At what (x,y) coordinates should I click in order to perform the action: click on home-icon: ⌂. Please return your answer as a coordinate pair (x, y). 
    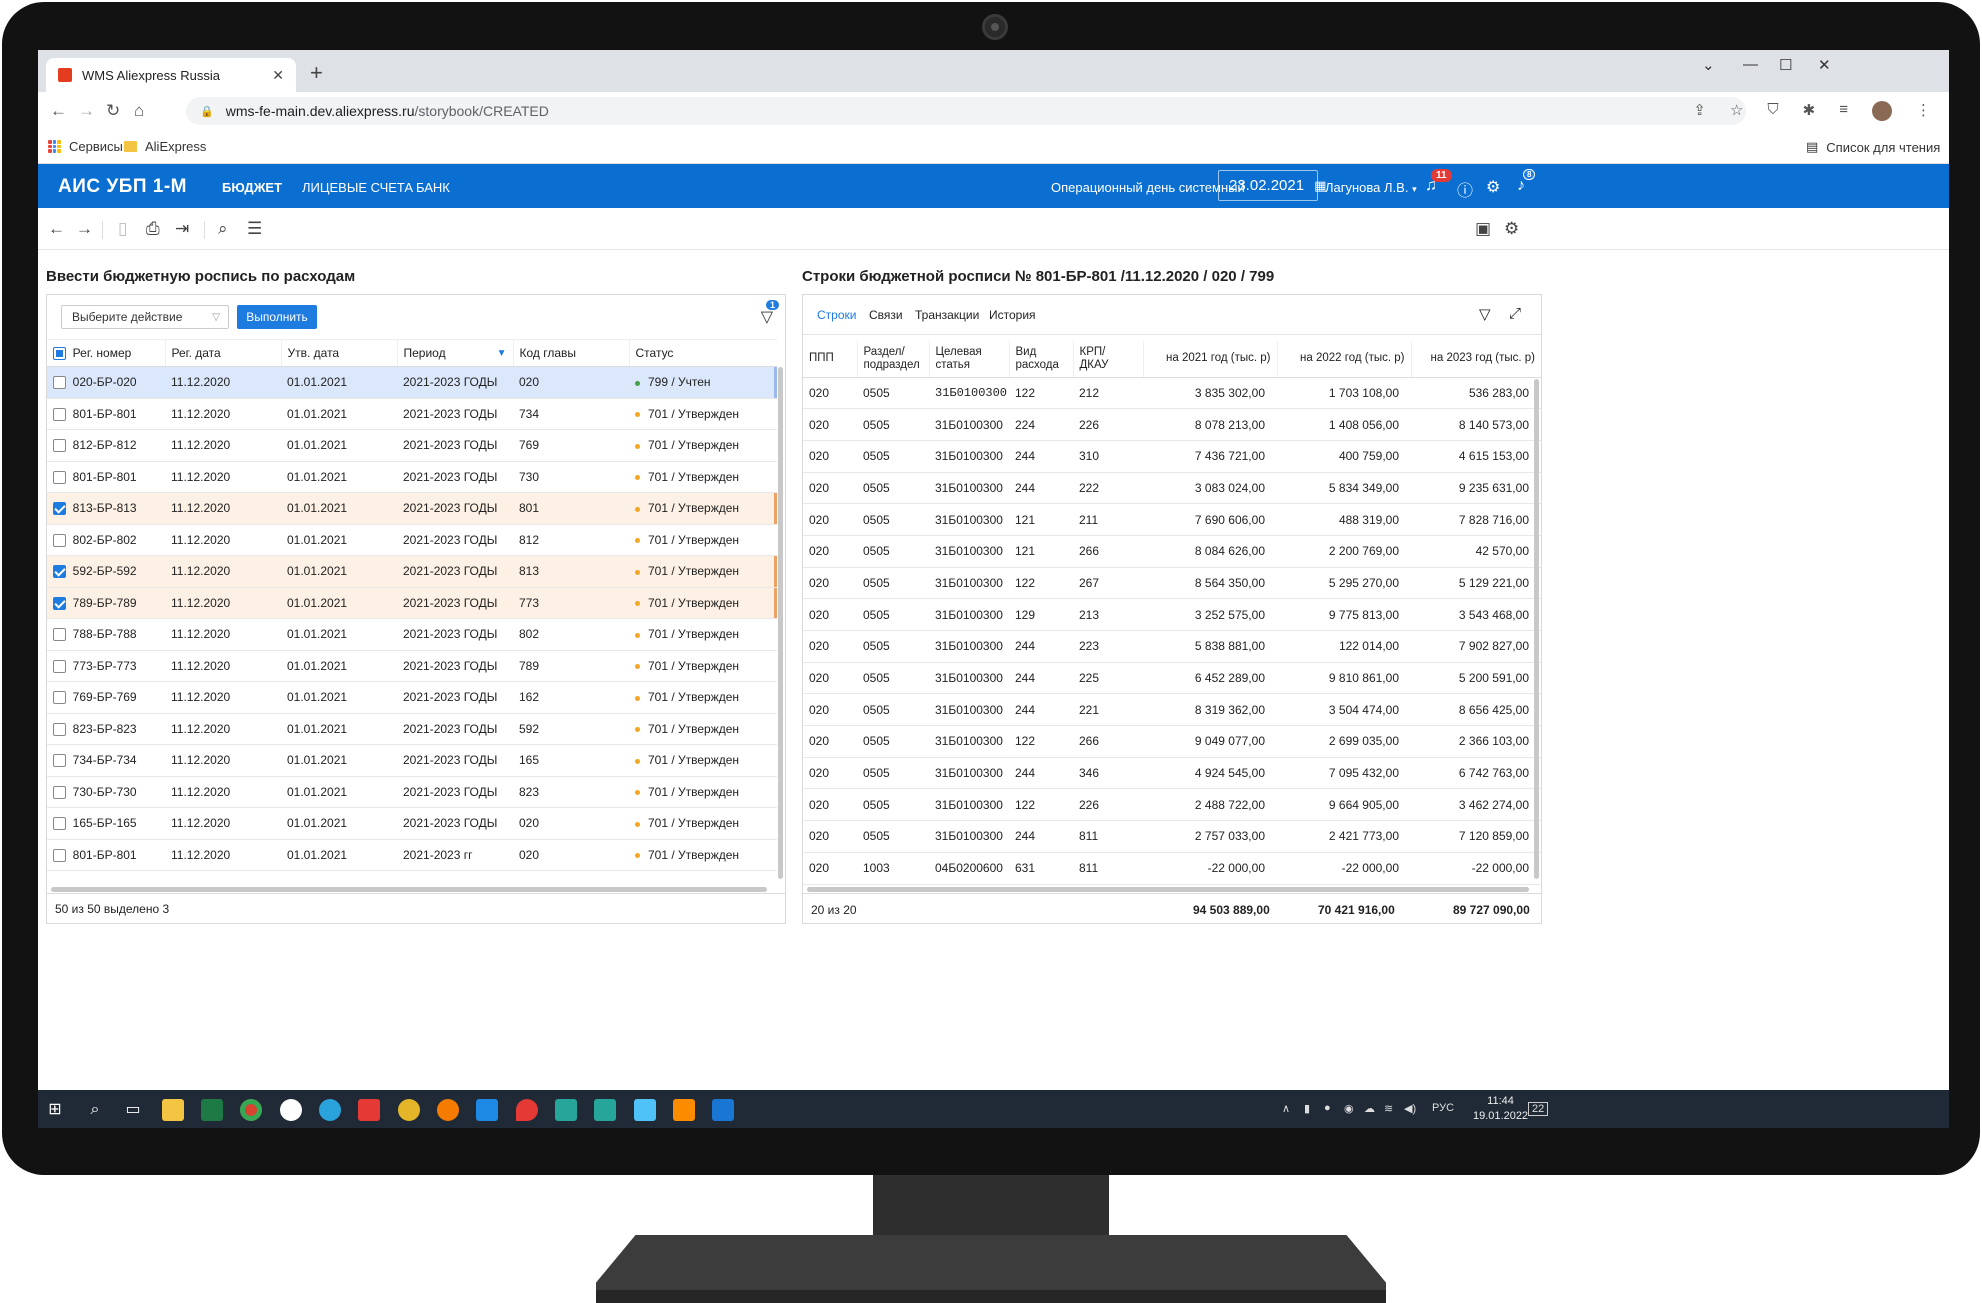
    Looking at the image, I should click on (139, 111).